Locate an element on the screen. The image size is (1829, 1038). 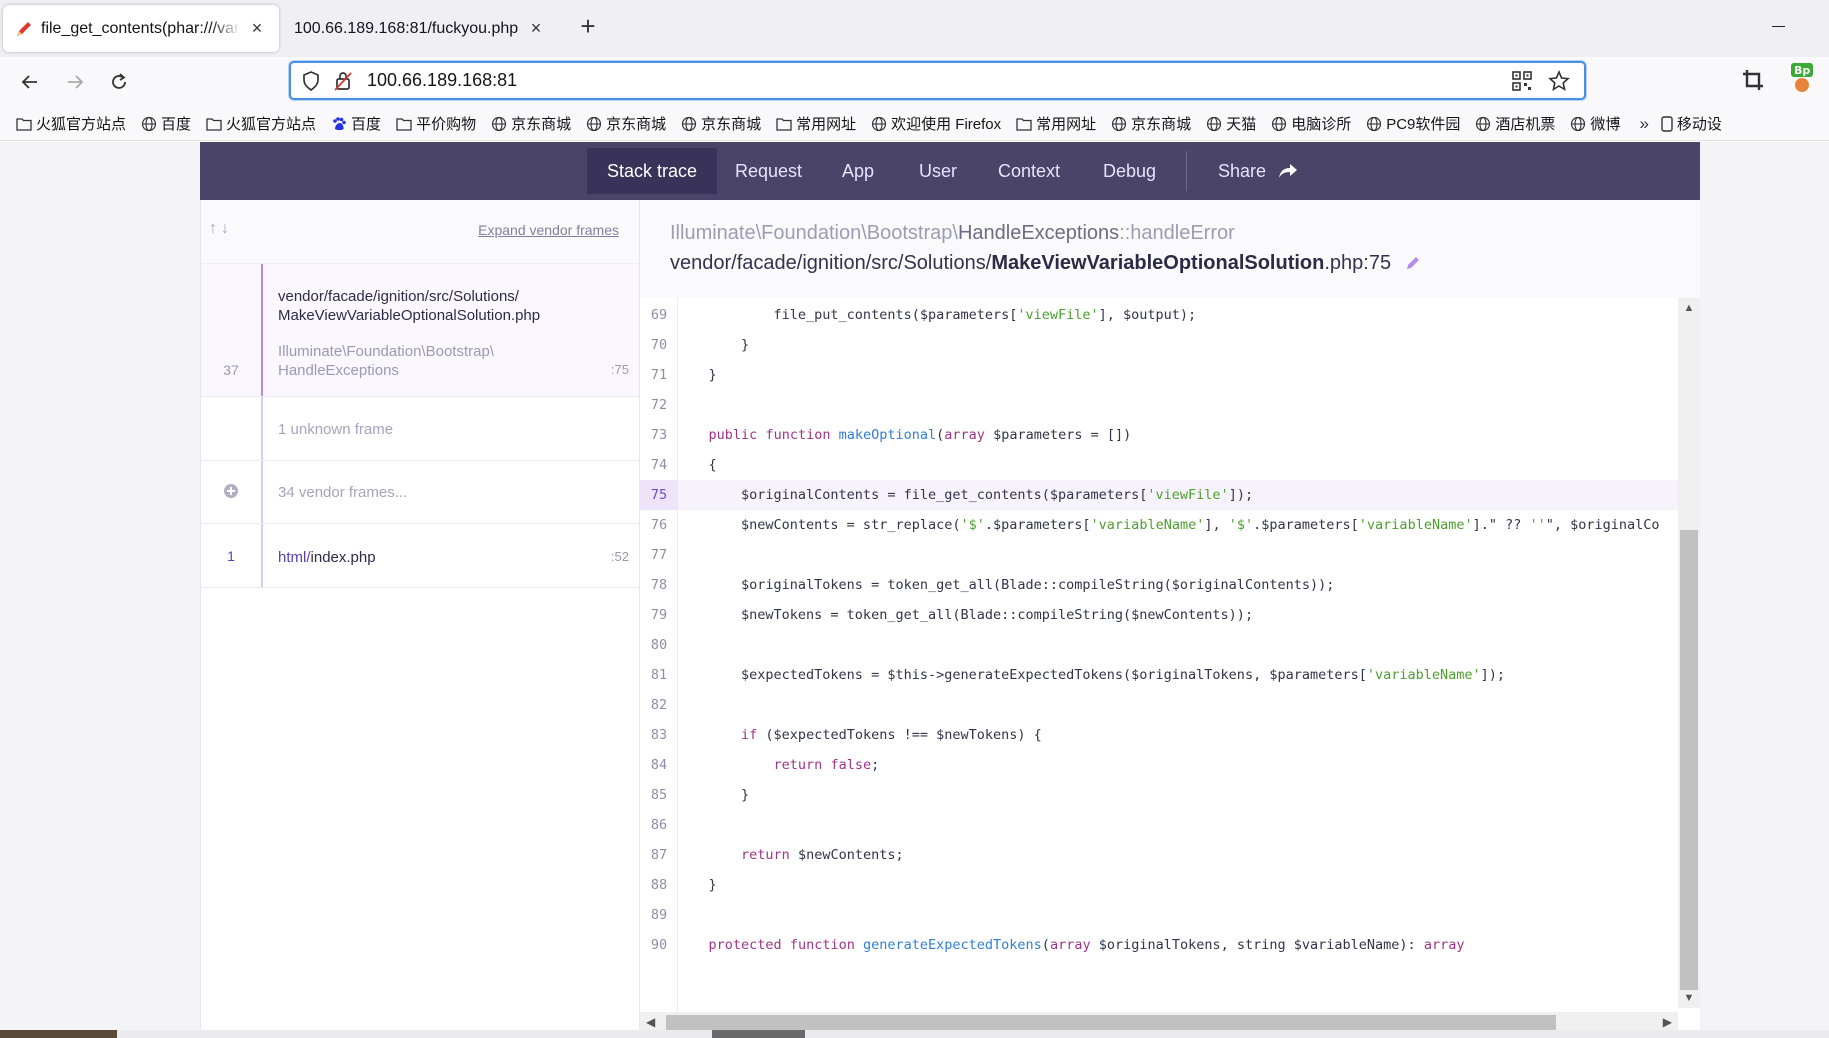
tab-context: Context is located at coordinates (1029, 171).